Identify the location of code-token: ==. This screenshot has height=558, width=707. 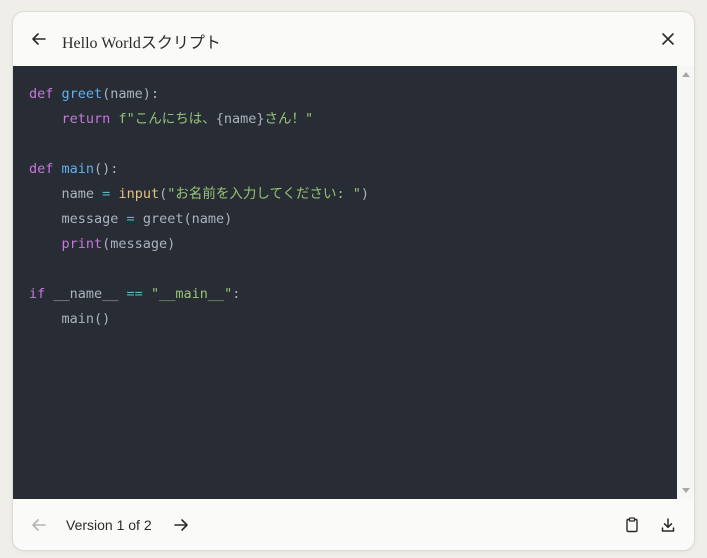
(134, 294).